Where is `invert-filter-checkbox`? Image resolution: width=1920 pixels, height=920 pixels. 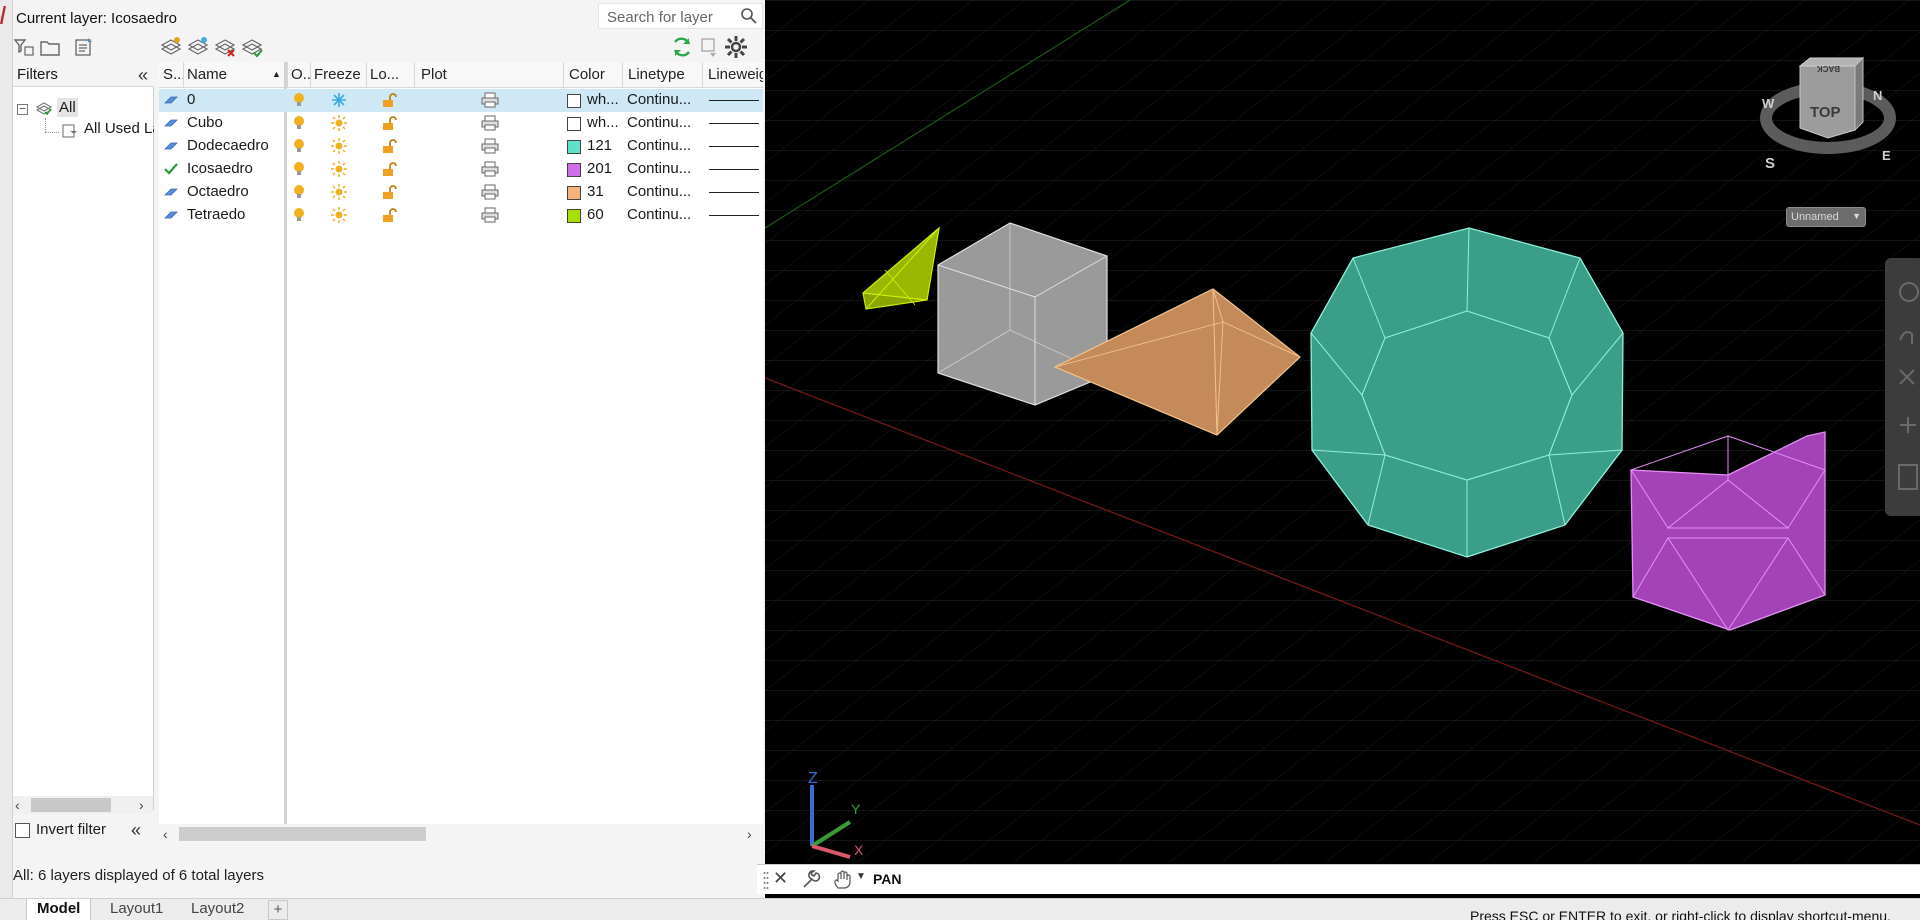
invert-filter-checkbox is located at coordinates (22, 830).